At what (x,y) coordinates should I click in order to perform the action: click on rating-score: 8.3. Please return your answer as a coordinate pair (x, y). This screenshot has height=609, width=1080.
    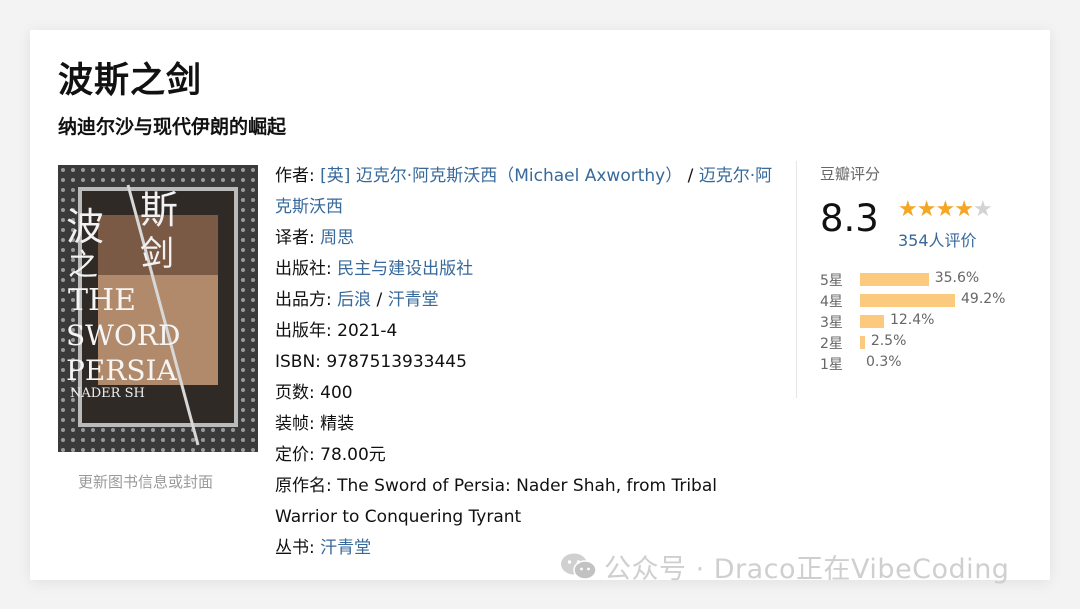
    Looking at the image, I should click on (849, 218).